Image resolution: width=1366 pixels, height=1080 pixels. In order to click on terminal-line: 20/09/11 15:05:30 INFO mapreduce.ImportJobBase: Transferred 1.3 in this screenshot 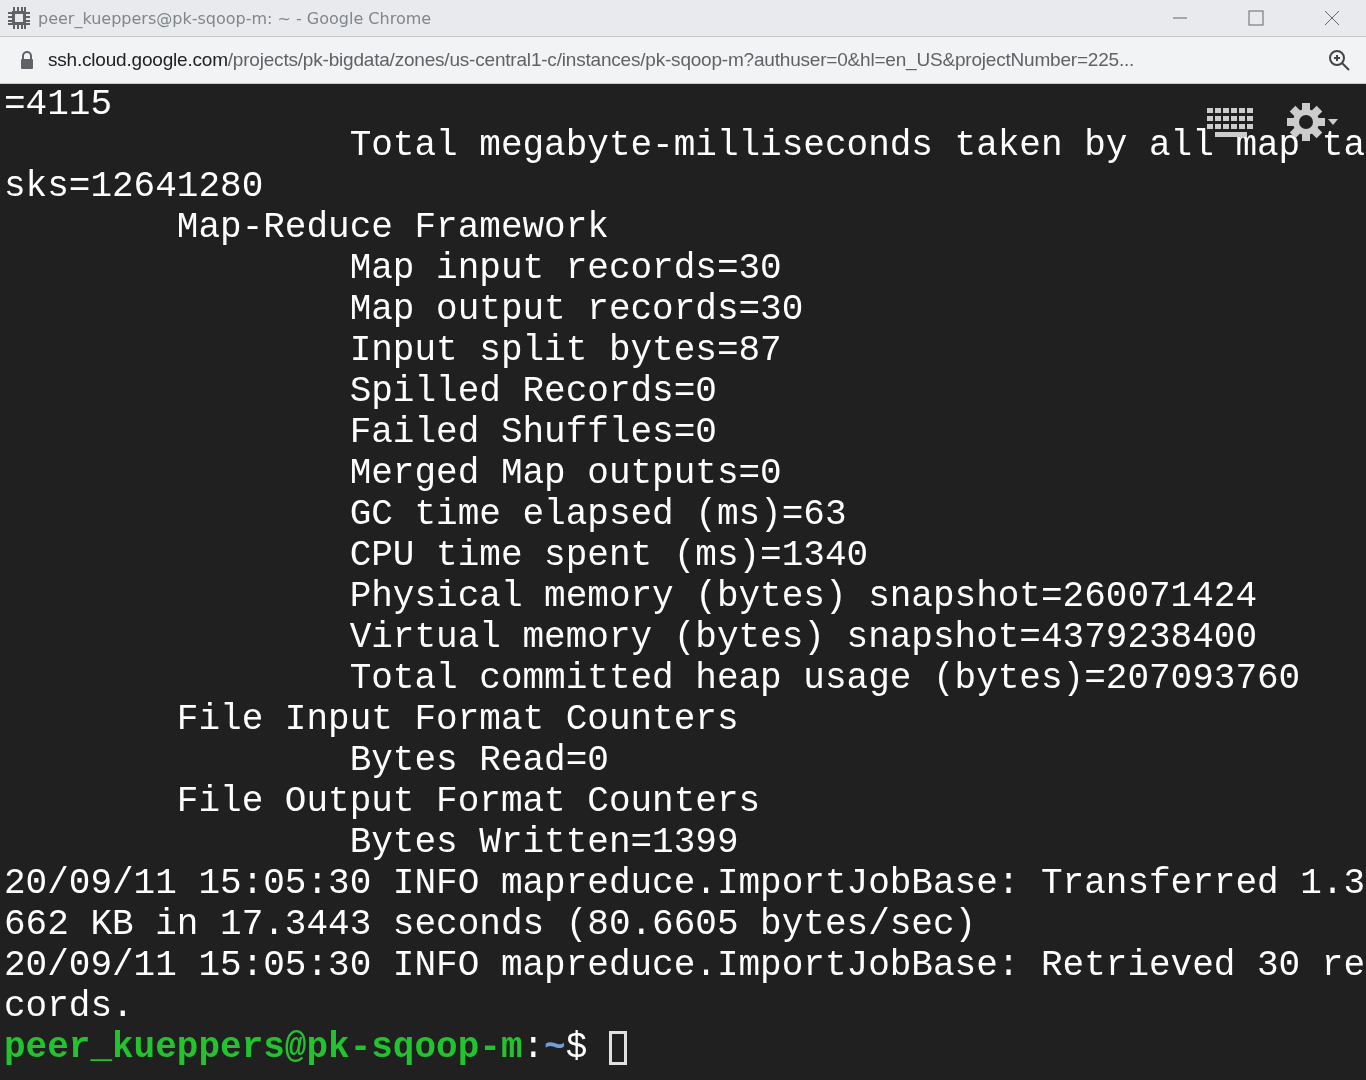, I will do `click(685, 883)`.